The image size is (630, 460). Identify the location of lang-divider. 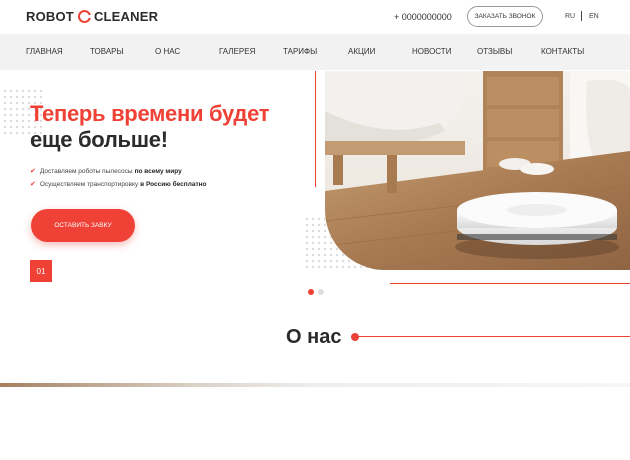
(581, 16).